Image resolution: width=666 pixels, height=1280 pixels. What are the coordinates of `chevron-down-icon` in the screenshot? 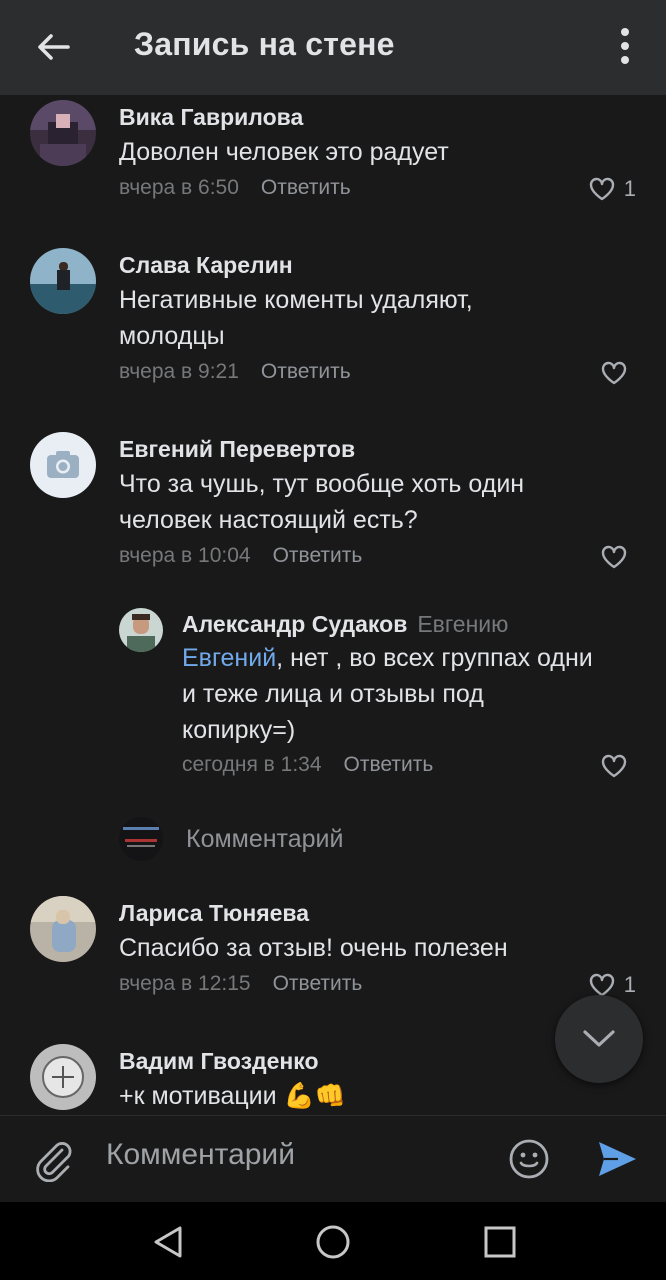 It's located at (599, 1038).